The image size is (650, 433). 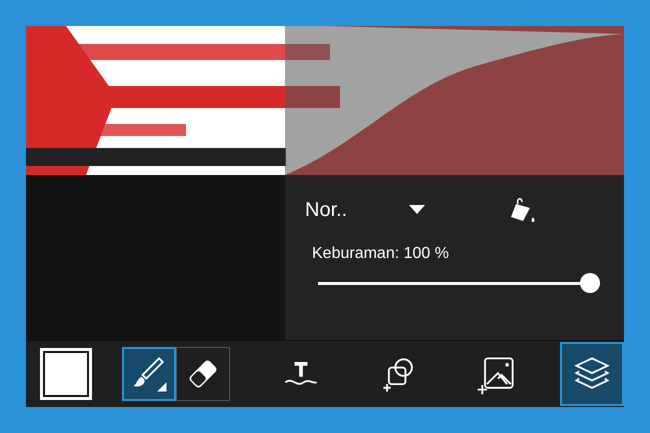 I want to click on color-swatch-button, so click(x=66, y=374).